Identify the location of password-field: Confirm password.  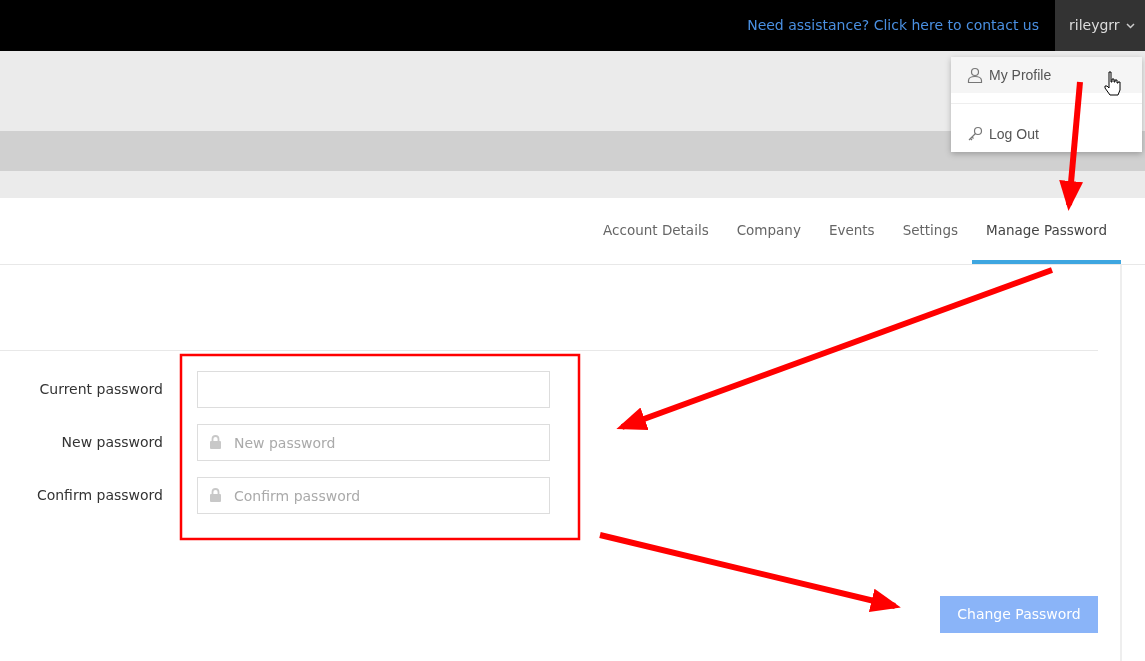
(373, 495).